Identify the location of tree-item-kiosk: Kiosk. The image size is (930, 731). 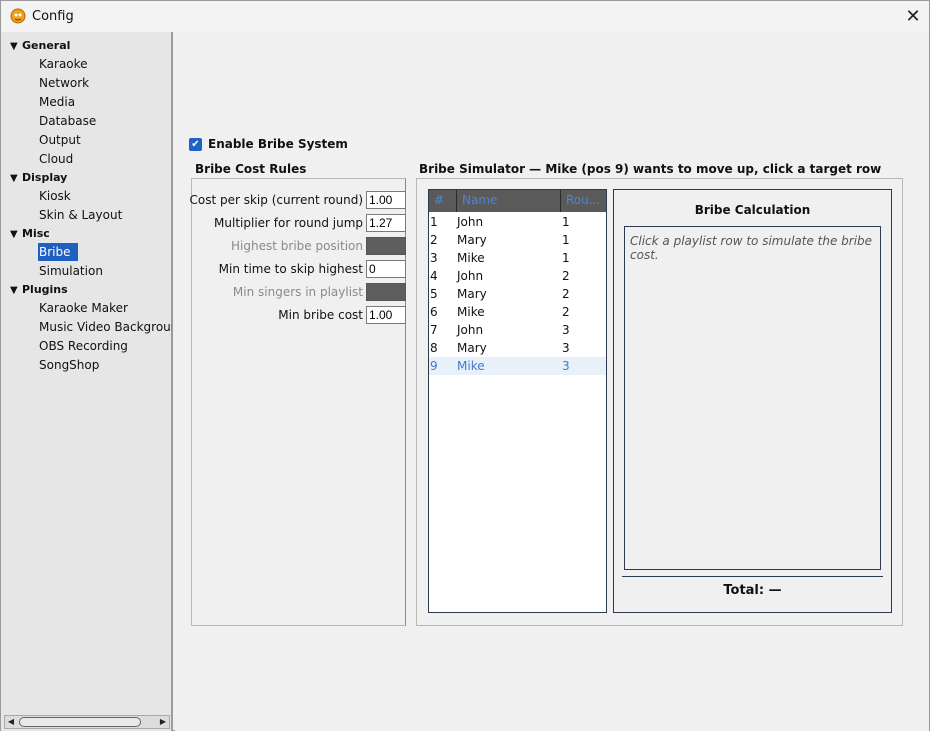
(55, 196).